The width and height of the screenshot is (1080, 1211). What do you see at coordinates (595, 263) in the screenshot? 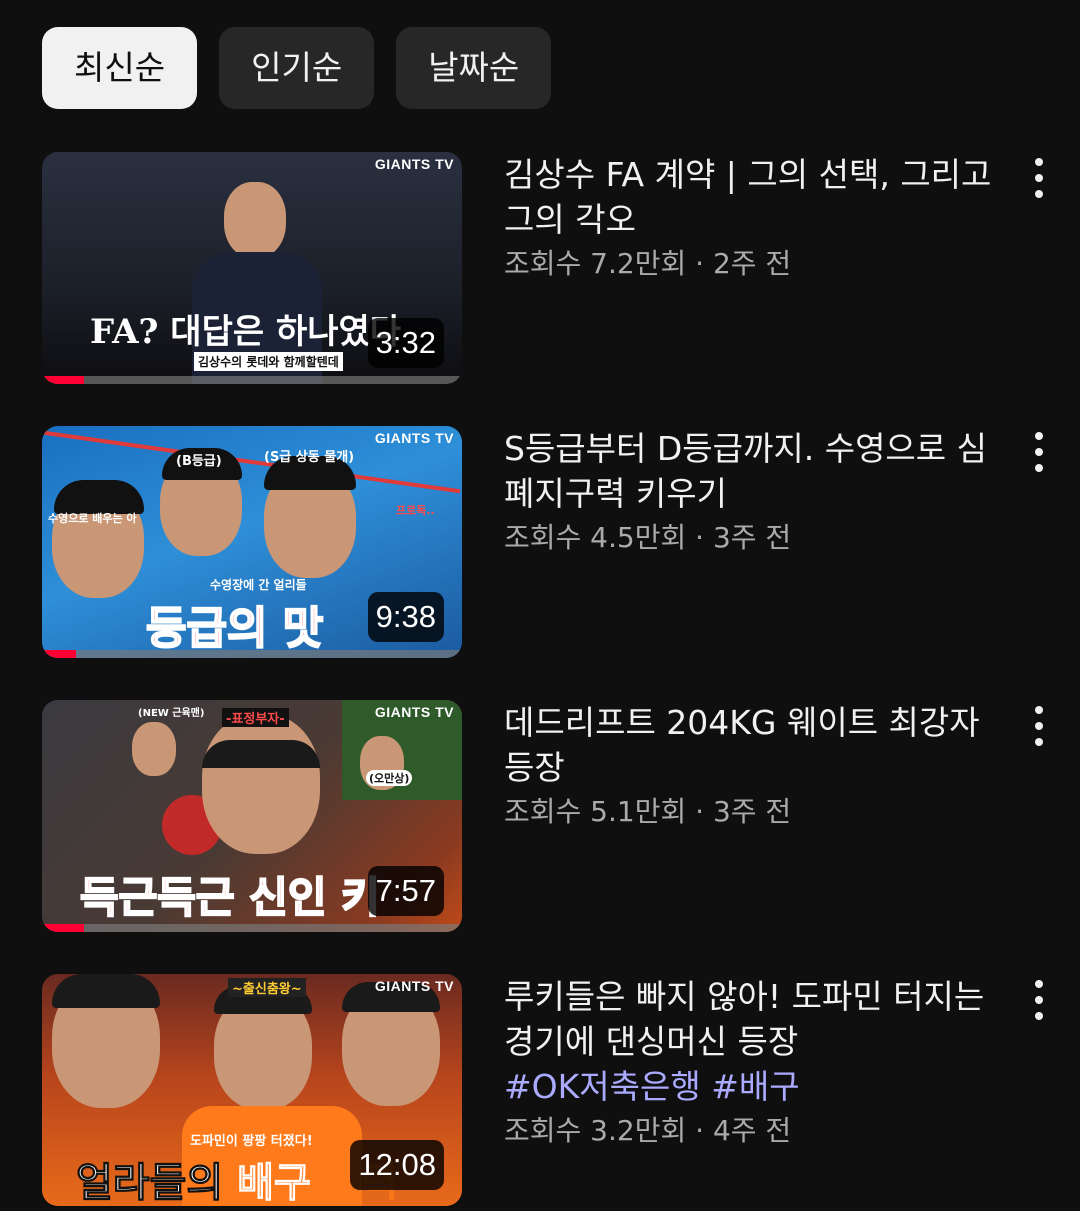
I see `view-count: 조회수 7.2만회` at bounding box center [595, 263].